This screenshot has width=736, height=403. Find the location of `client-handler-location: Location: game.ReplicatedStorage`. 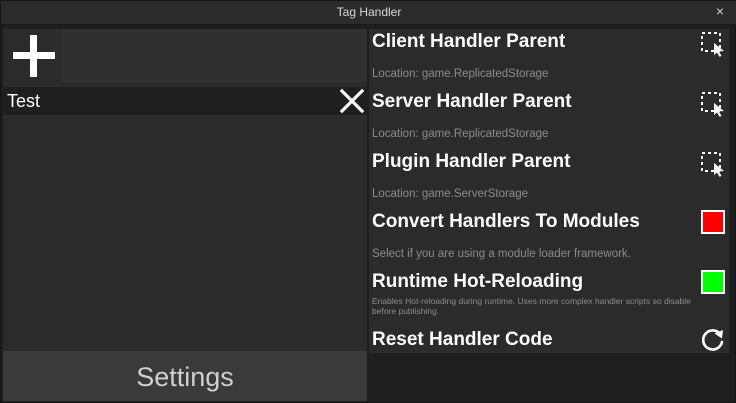

client-handler-location: Location: game.ReplicatedStorage is located at coordinates (460, 74).